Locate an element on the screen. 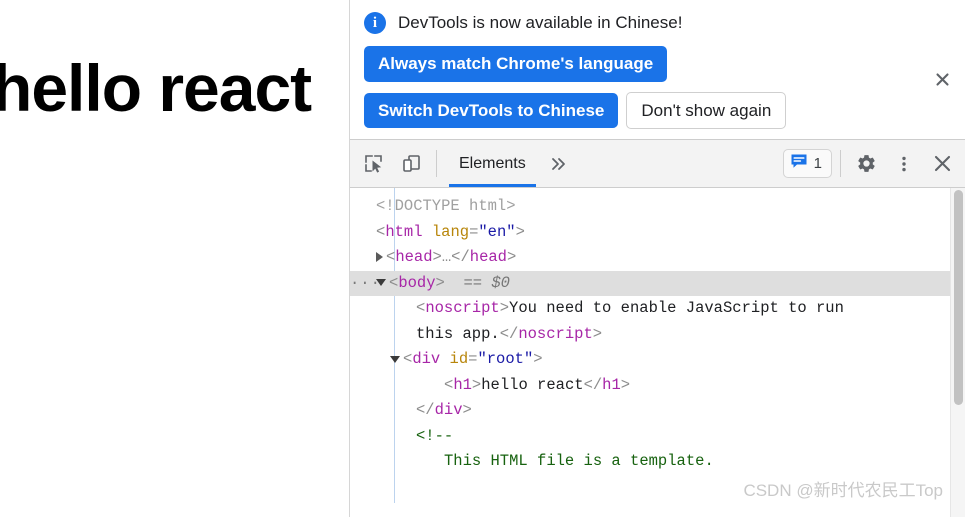 The image size is (965, 517). always-match-chrome-language-button: Always match Chrome's language is located at coordinates (516, 64).